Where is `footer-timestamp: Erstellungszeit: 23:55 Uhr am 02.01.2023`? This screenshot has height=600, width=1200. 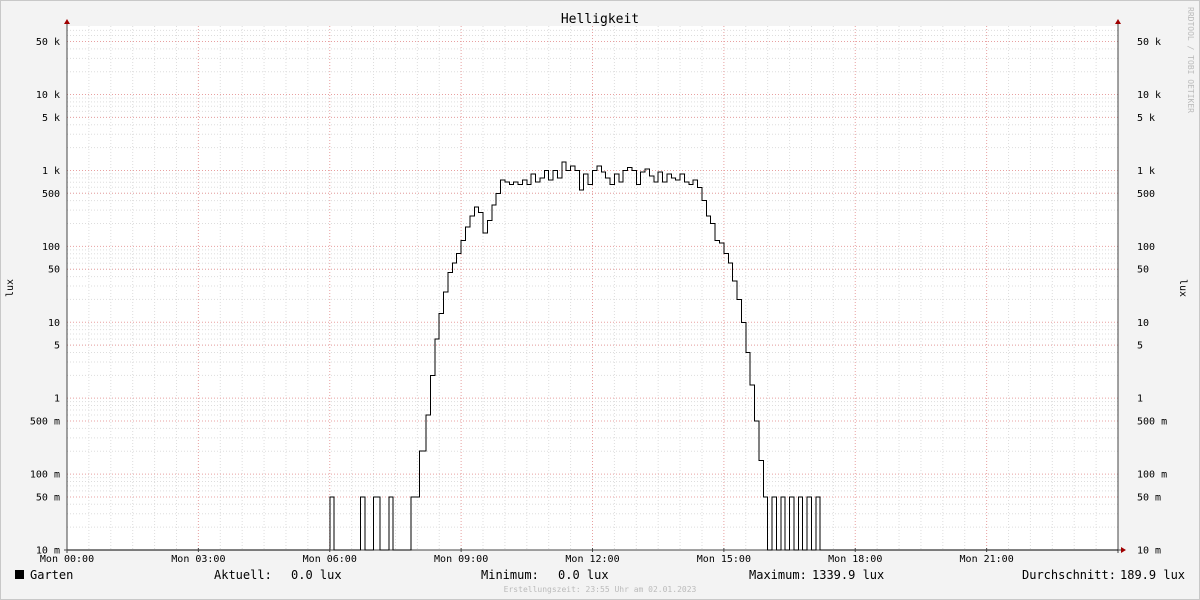 footer-timestamp: Erstellungszeit: 23:55 Uhr am 02.01.2023 is located at coordinates (600, 589).